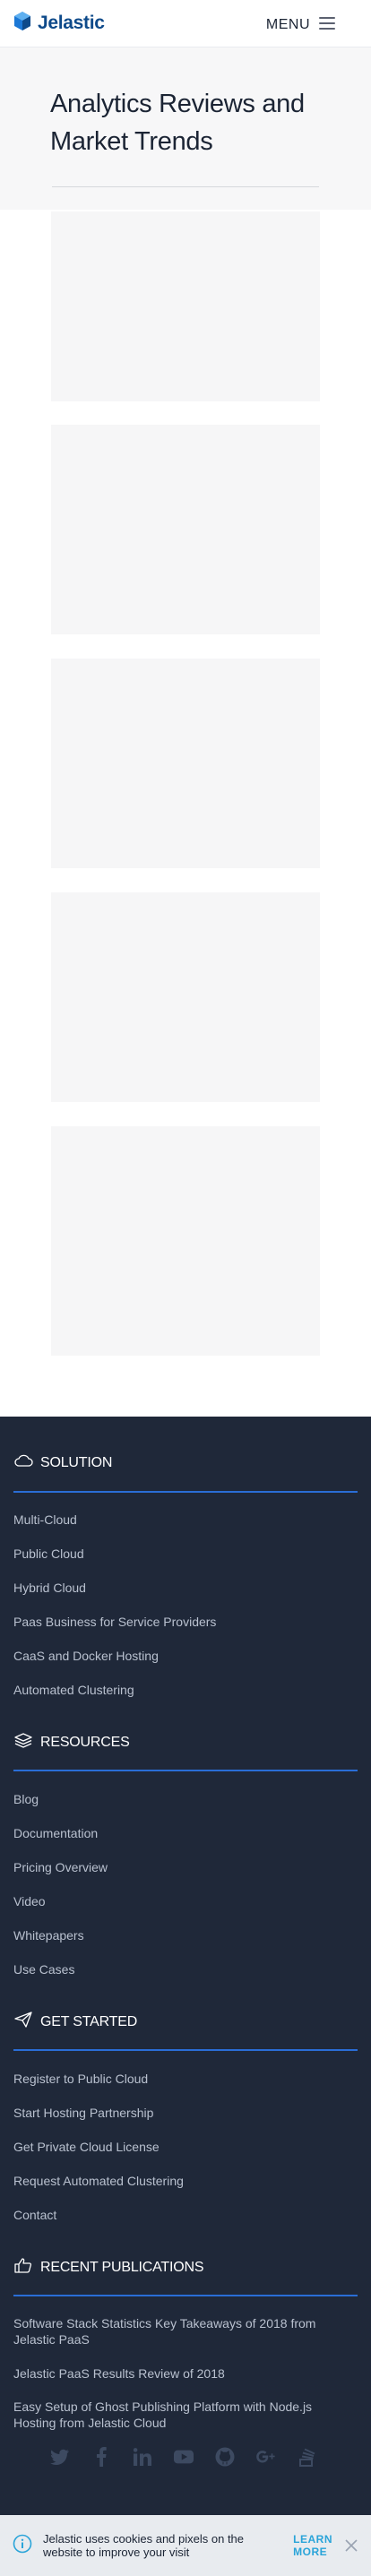 The width and height of the screenshot is (371, 2576). I want to click on footer-section-resources: RESOURCES, so click(71, 1743).